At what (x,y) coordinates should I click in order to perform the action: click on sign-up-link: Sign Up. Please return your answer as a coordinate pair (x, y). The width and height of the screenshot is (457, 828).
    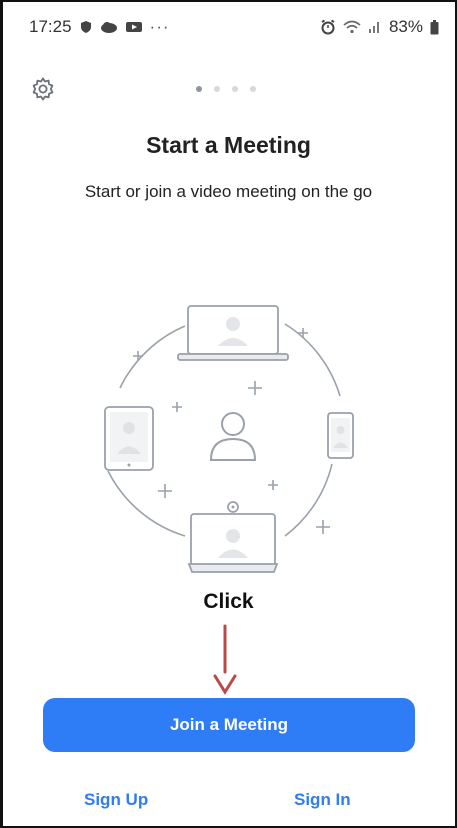
    Looking at the image, I should click on (116, 800).